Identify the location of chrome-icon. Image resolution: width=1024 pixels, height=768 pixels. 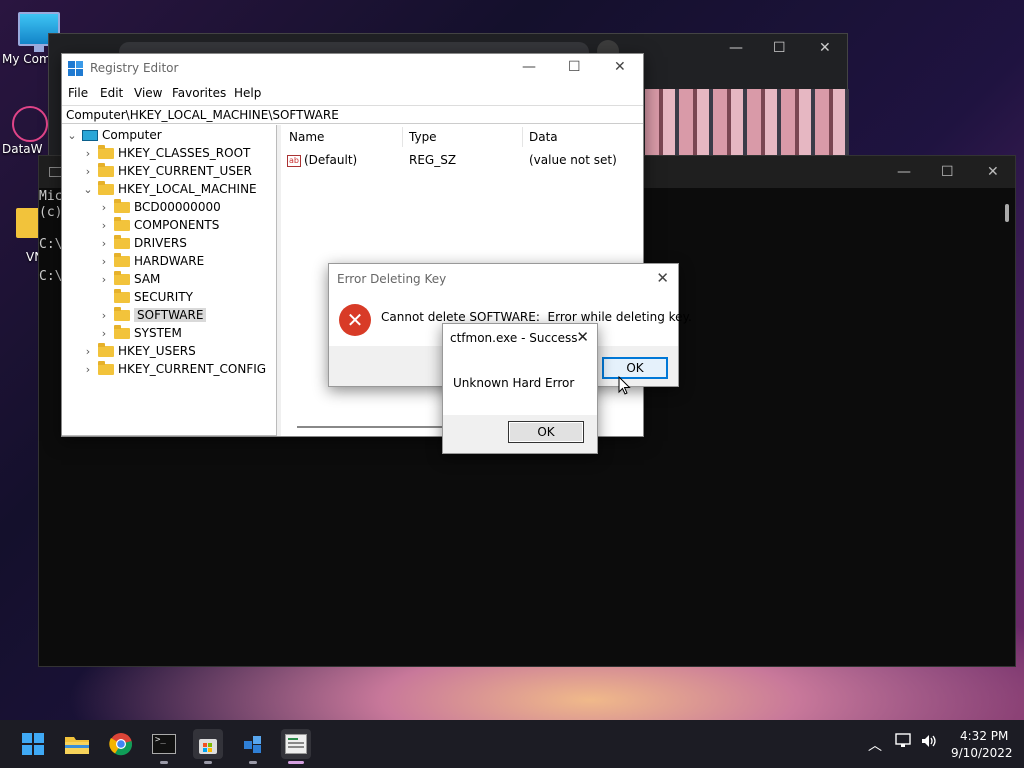
(121, 744).